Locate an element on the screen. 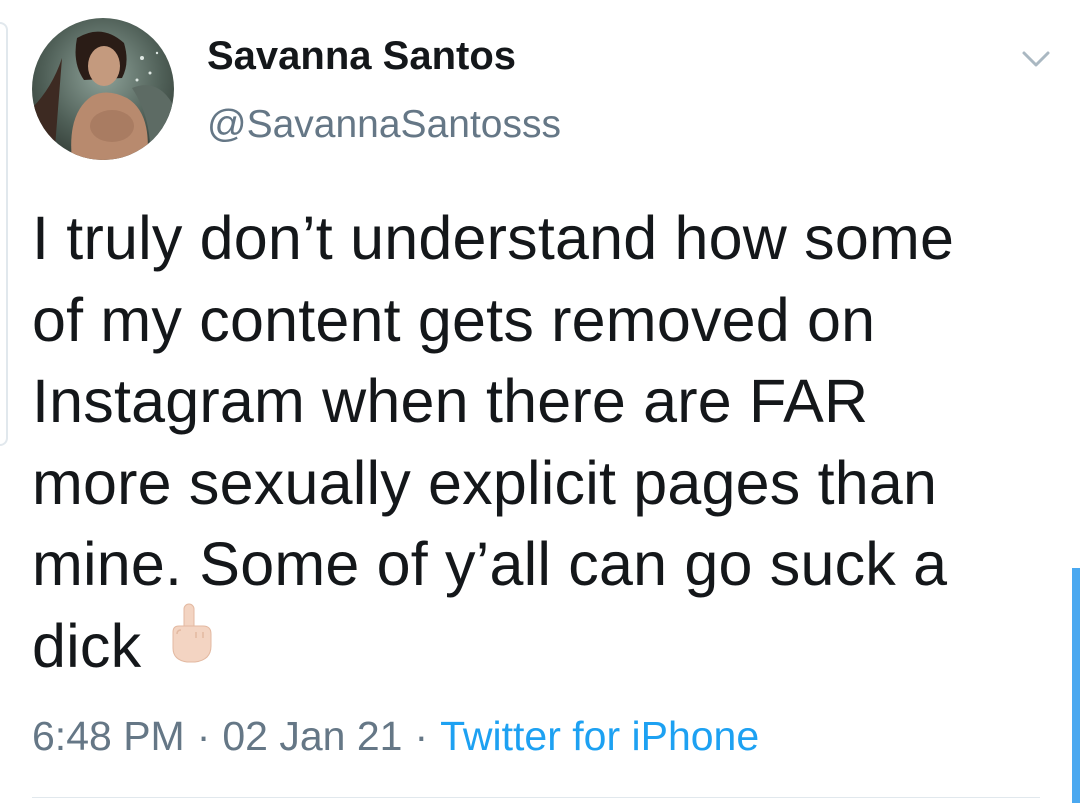 The width and height of the screenshot is (1080, 803). middle-finger-emoji-icon is located at coordinates (191, 644).